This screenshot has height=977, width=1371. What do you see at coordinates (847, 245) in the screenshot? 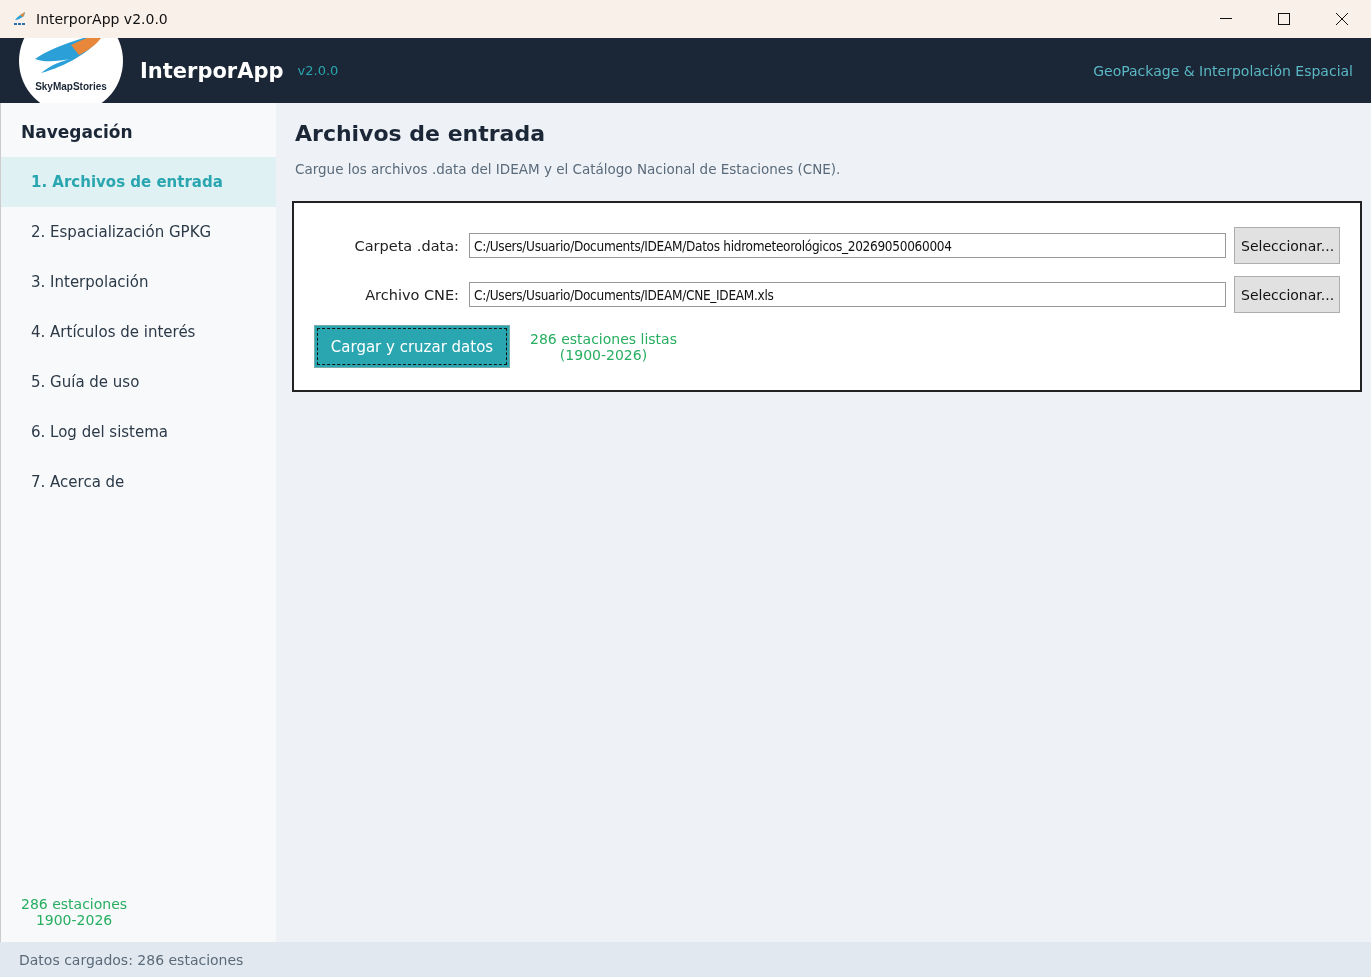
I see `path-field: C:/Users/Usuario/Documents/IDEAM/Datos hidrometeorológicos_20269050060004` at bounding box center [847, 245].